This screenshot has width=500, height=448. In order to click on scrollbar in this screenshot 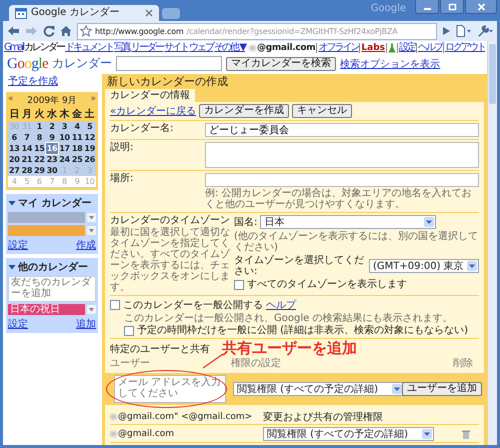, I will do `click(492, 243)`.